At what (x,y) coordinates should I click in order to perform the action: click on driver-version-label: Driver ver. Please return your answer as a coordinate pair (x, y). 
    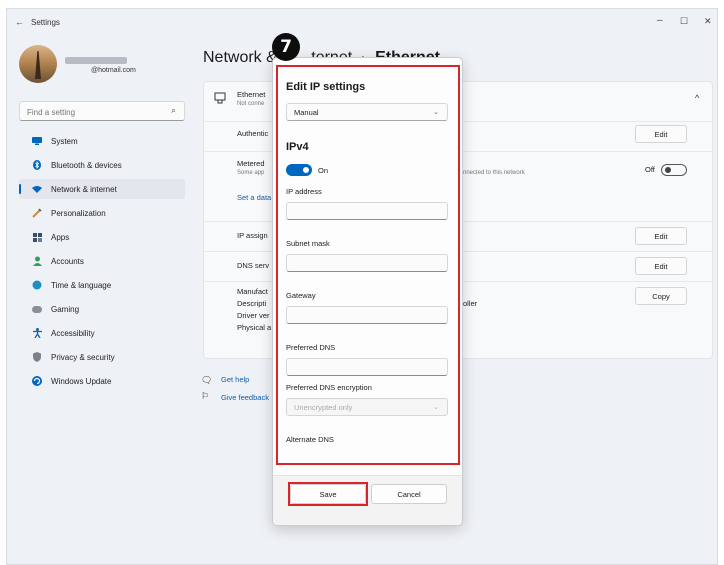
    Looking at the image, I should click on (253, 315).